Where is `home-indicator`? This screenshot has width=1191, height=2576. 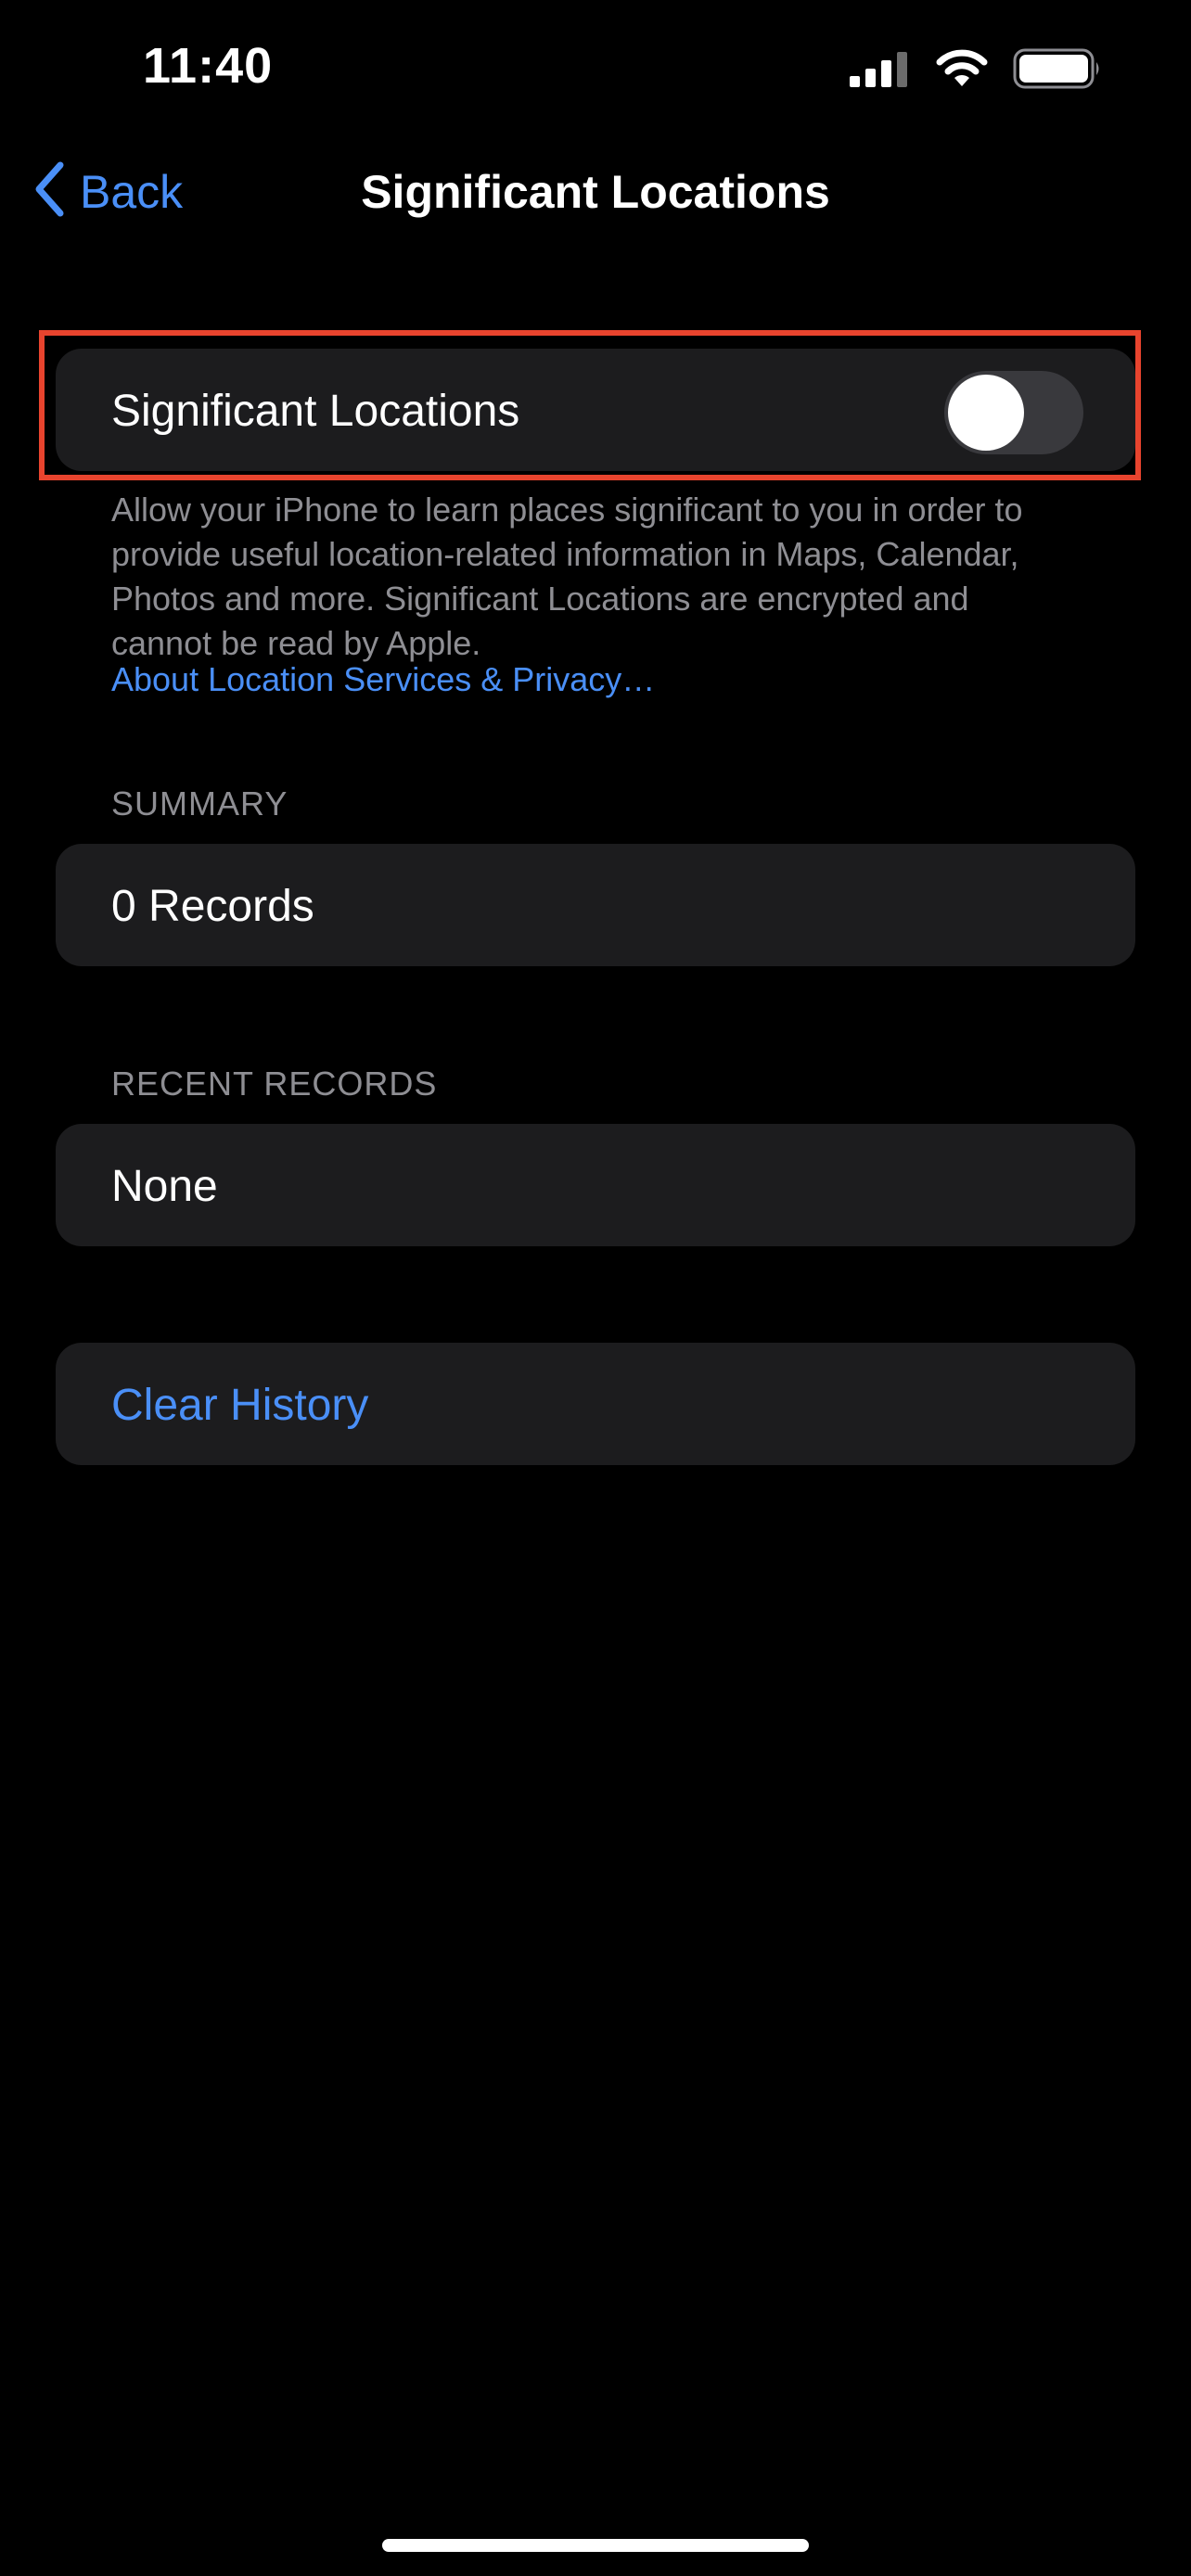 home-indicator is located at coordinates (595, 2545).